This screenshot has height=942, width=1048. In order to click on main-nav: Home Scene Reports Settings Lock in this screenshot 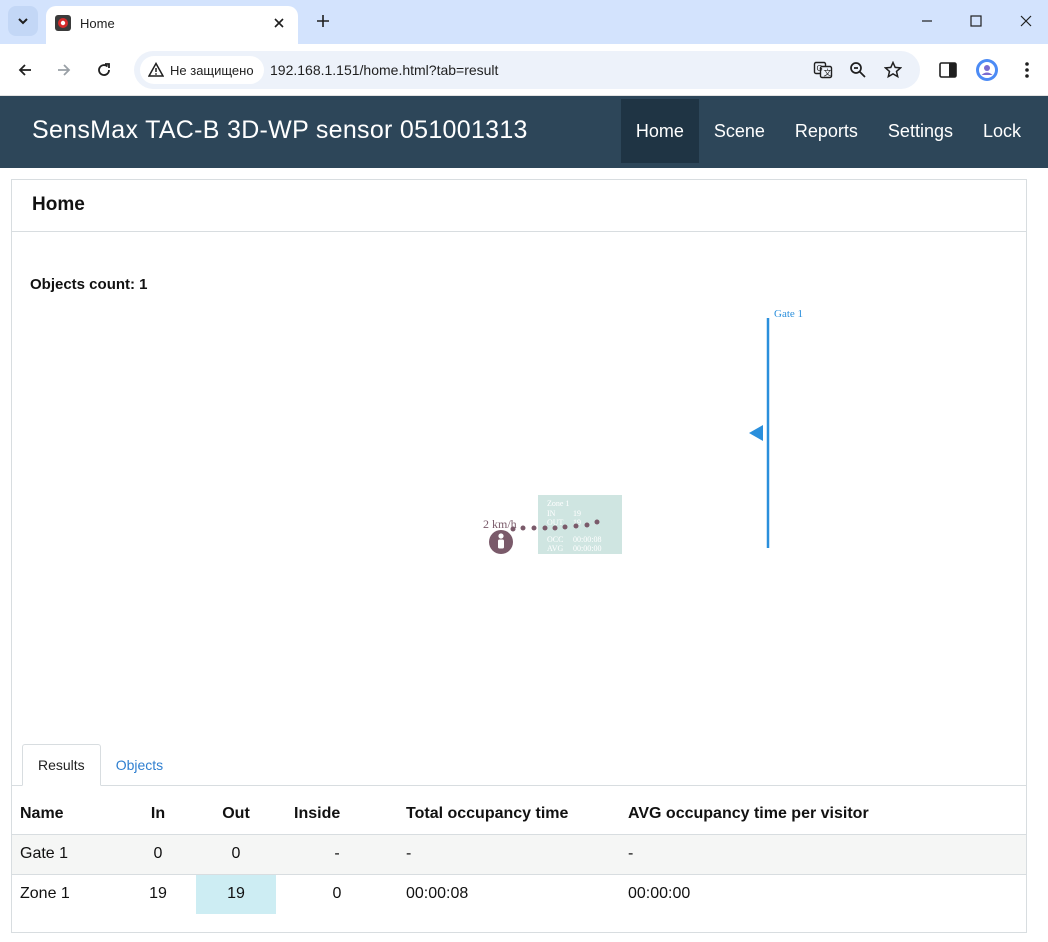, I will do `click(828, 131)`.